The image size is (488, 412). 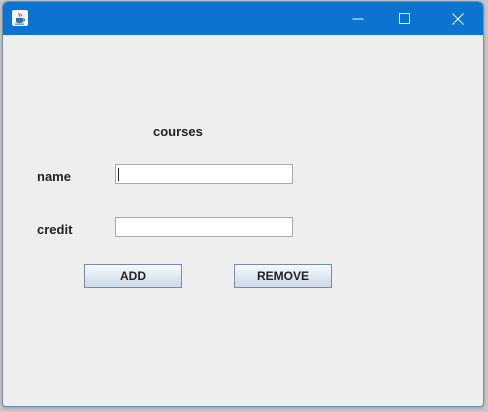 What do you see at coordinates (283, 276) in the screenshot?
I see `remove-button: REMOVE` at bounding box center [283, 276].